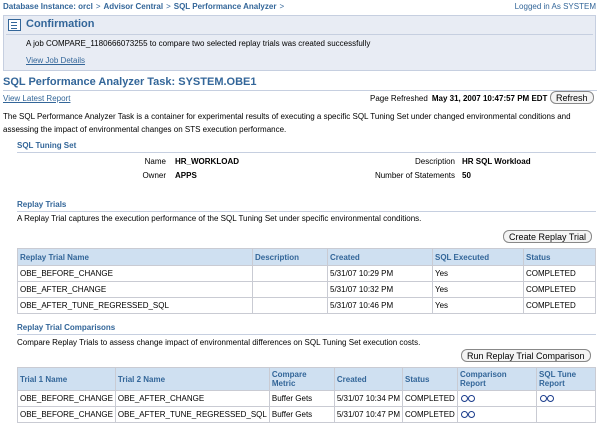 The image size is (600, 428). Describe the element at coordinates (133, 6) in the screenshot. I see `breadcrumb-advisor-central: Advisor Central` at that location.